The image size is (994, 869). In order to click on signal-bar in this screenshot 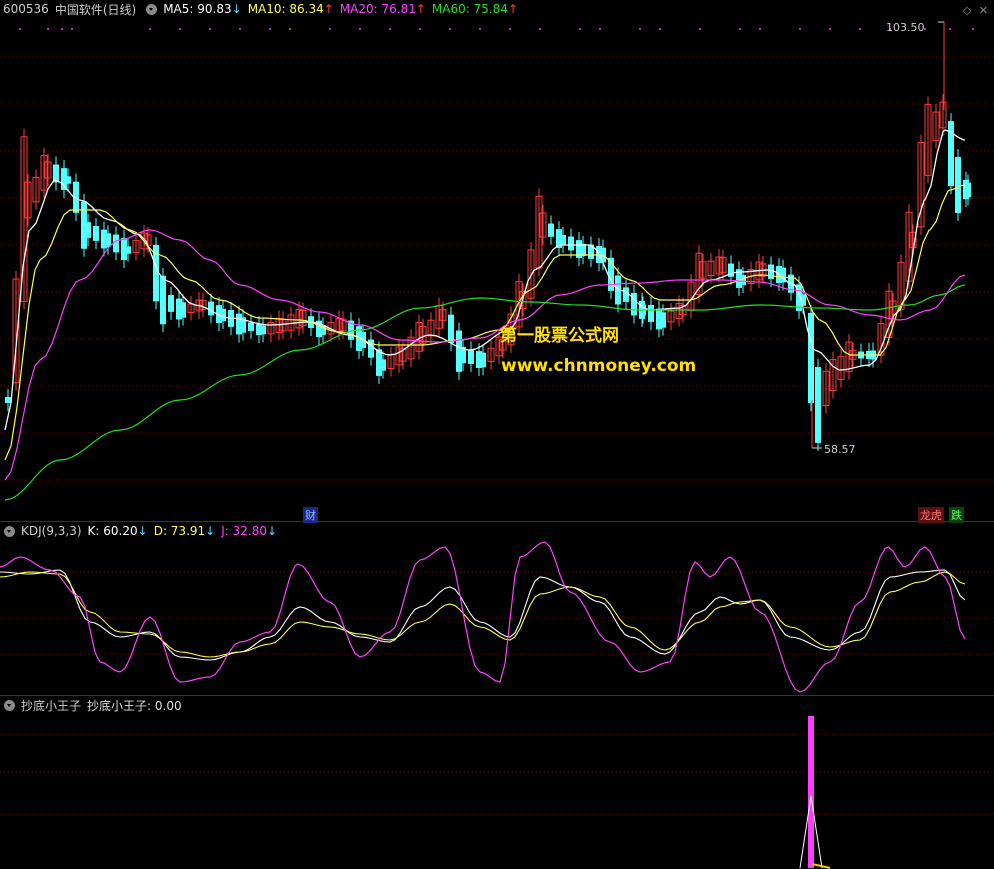, I will do `click(811, 792)`.